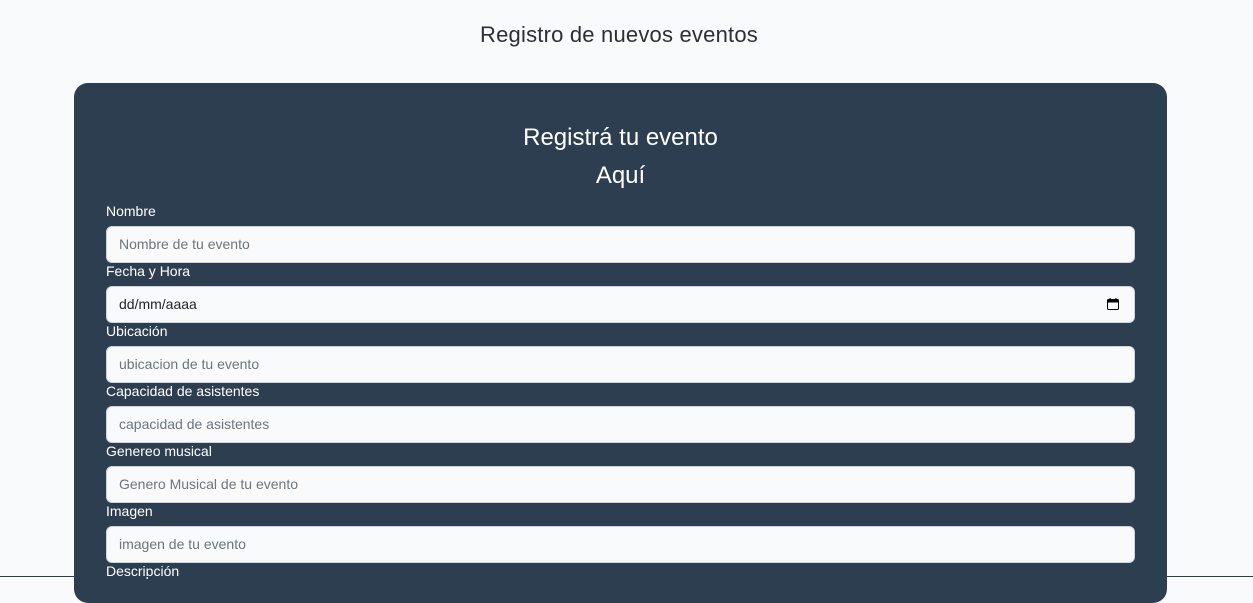 This screenshot has width=1253, height=603. I want to click on field-label: Fecha y Hora, so click(148, 271).